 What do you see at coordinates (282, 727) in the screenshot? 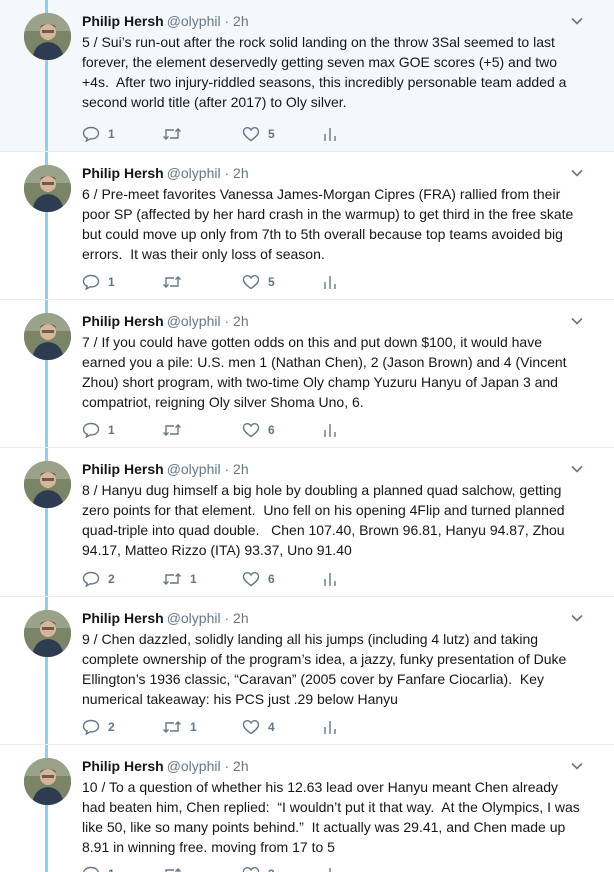
I see `like-button: 4` at bounding box center [282, 727].